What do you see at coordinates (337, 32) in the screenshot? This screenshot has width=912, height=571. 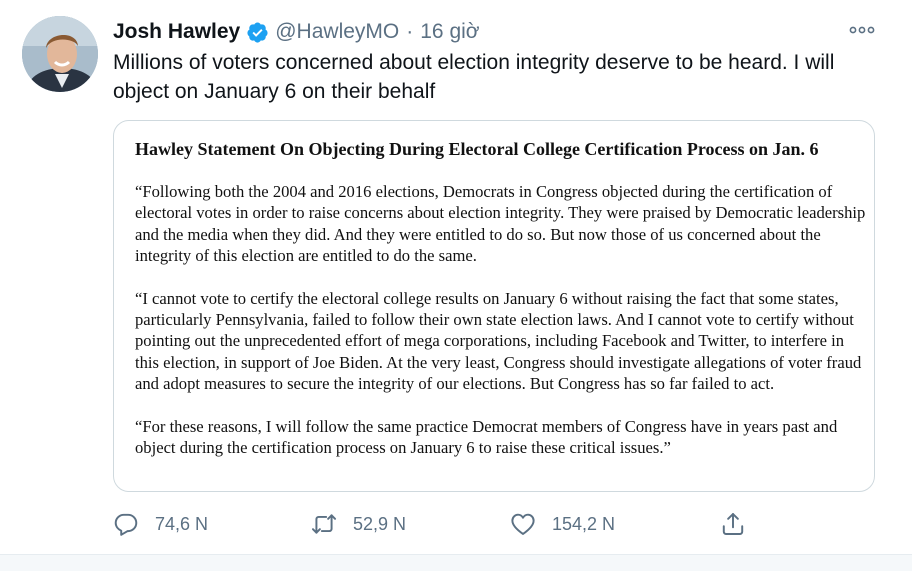 I see `author-handle: @HawleyMO` at bounding box center [337, 32].